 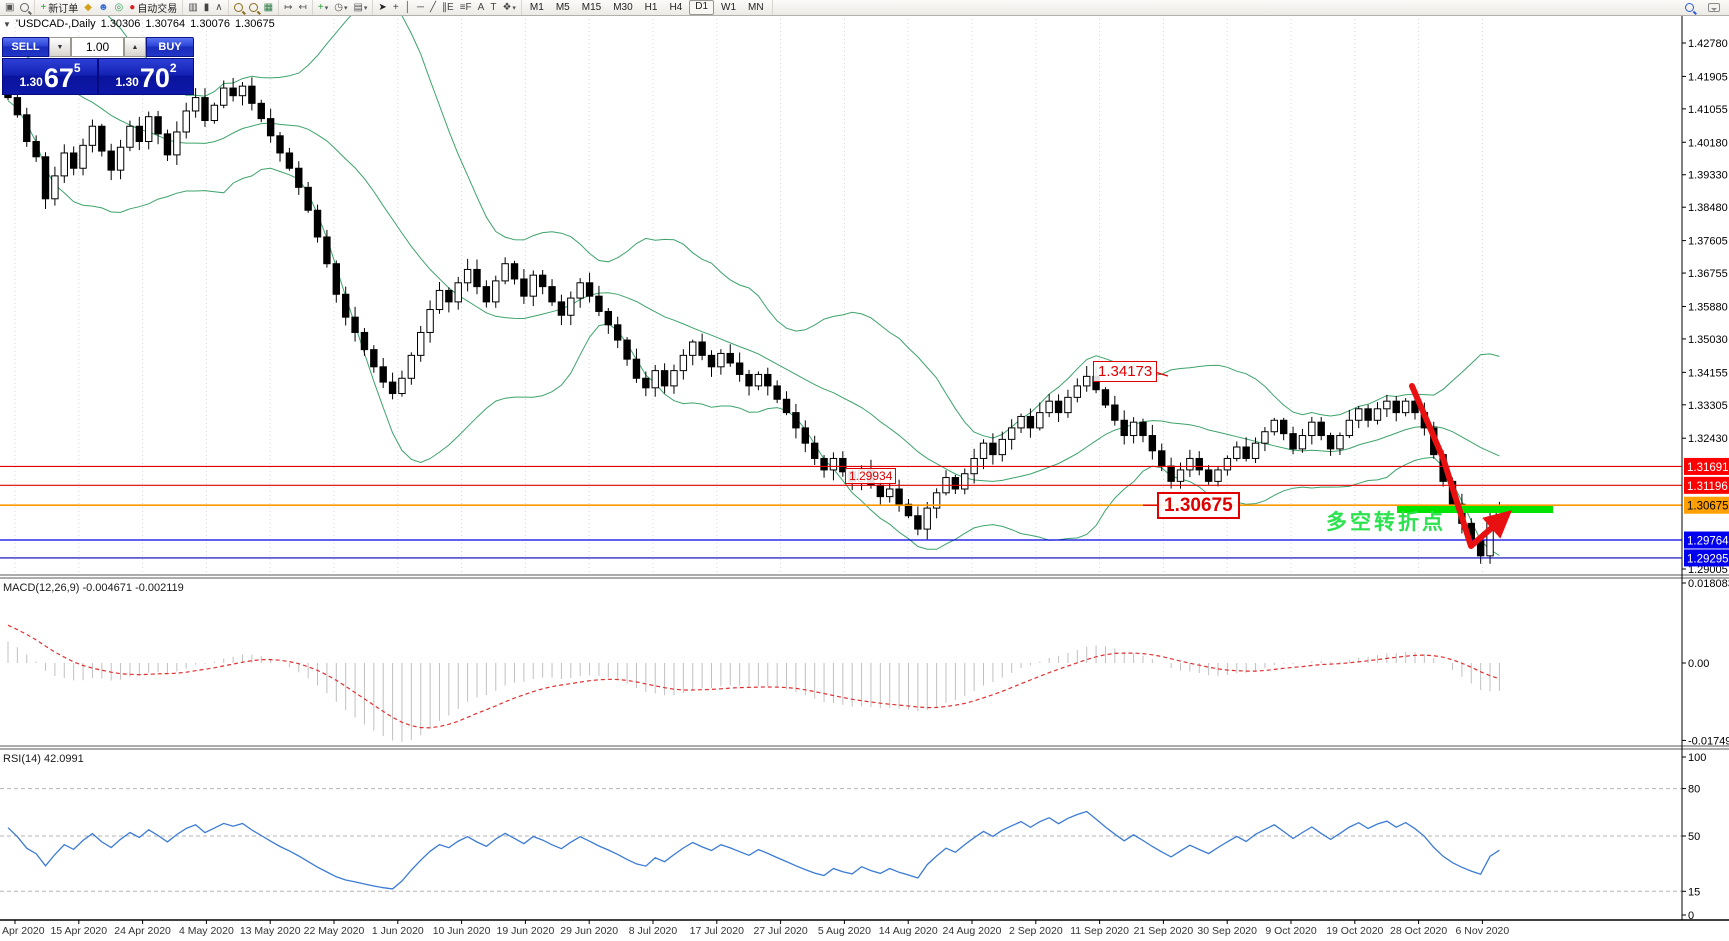 I want to click on svg-text: 1.38480, so click(x=1708, y=208).